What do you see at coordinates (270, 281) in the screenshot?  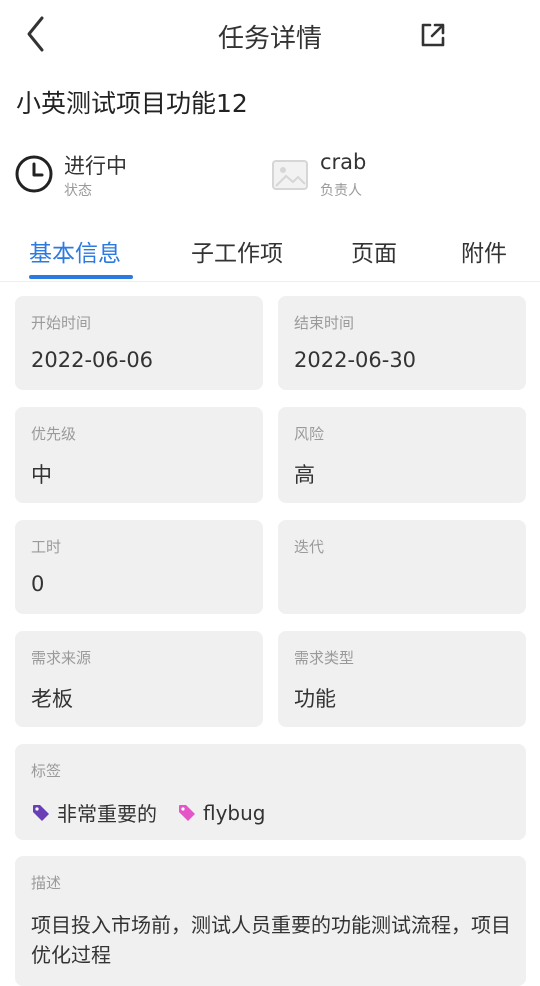 I see `divider` at bounding box center [270, 281].